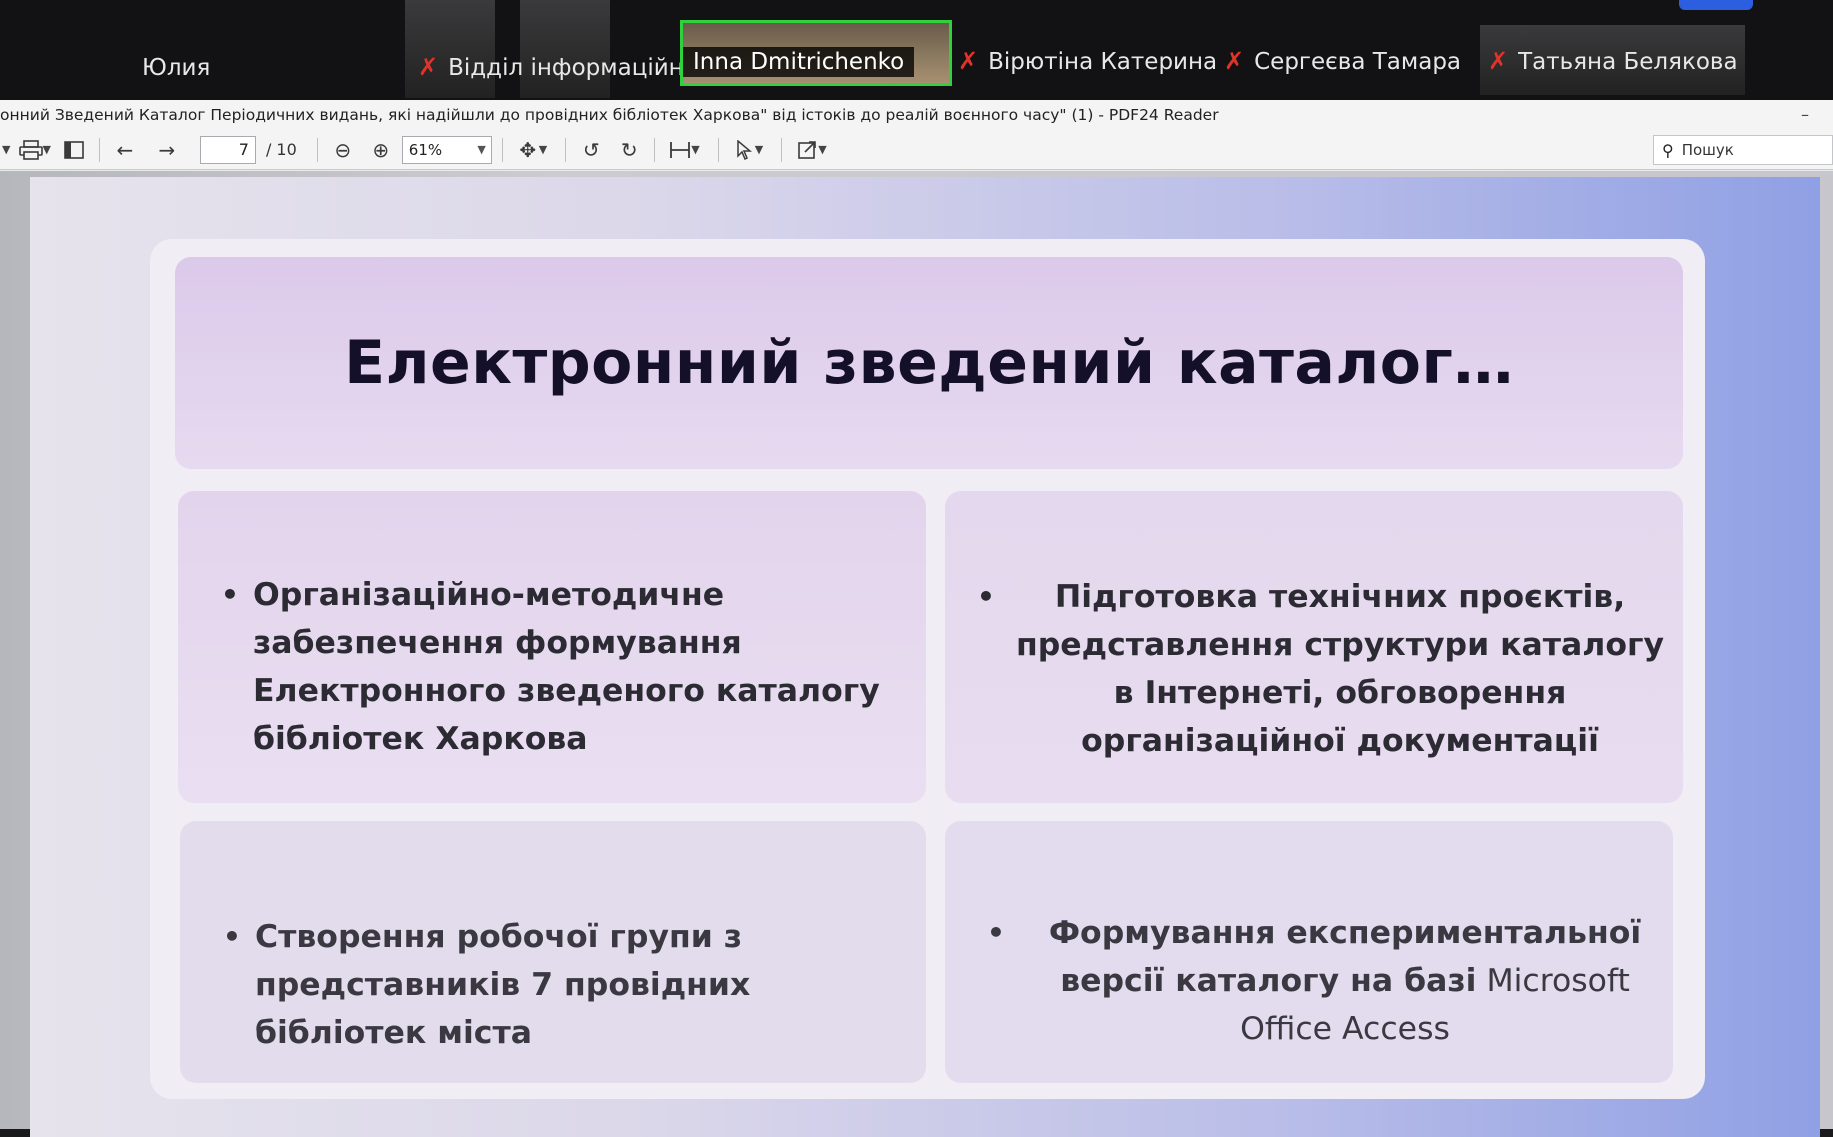  I want to click on arrow-left-icon: ←, so click(125, 150).